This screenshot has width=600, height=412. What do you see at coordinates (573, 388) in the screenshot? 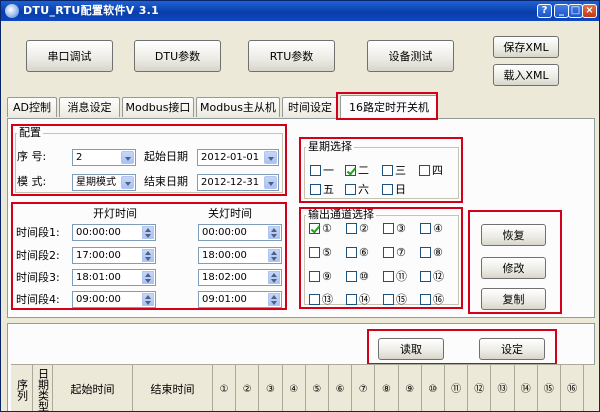
I see `header-channel-16: ⑯` at bounding box center [573, 388].